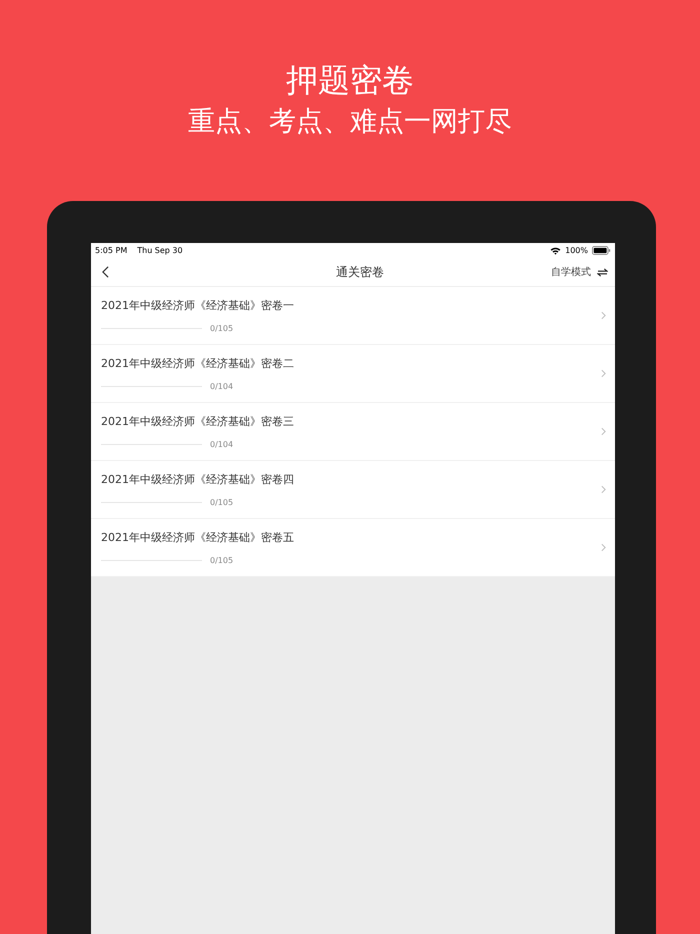 This screenshot has width=700, height=934. Describe the element at coordinates (602, 272) in the screenshot. I see `swap-icon` at that location.